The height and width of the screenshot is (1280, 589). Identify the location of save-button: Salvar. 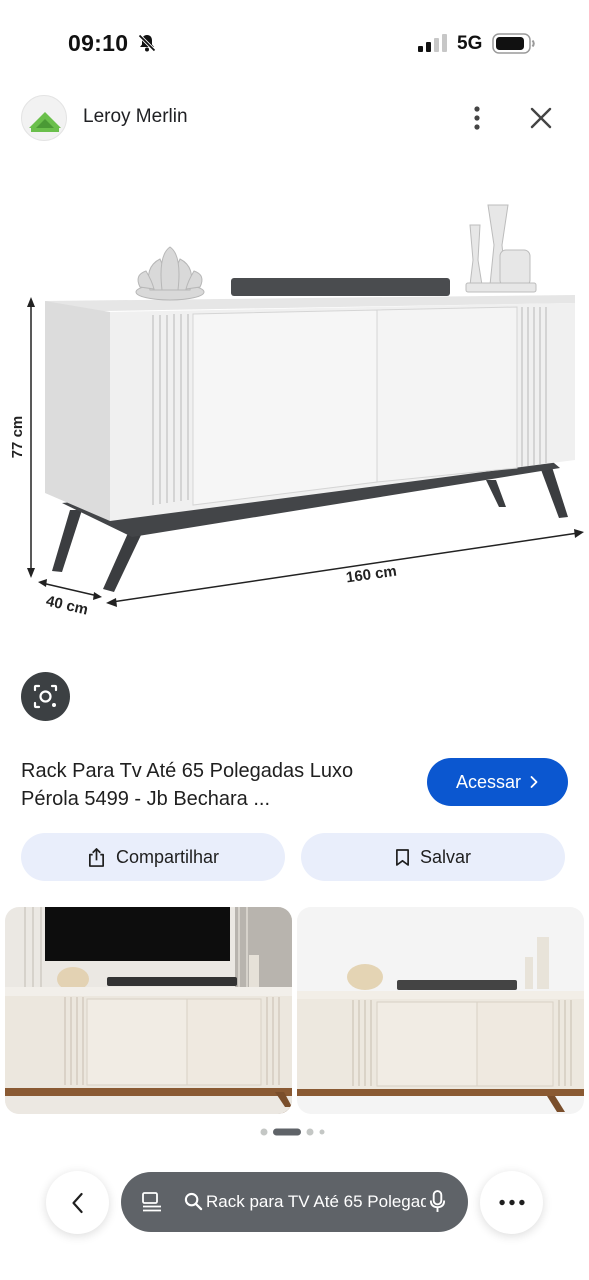
(433, 857).